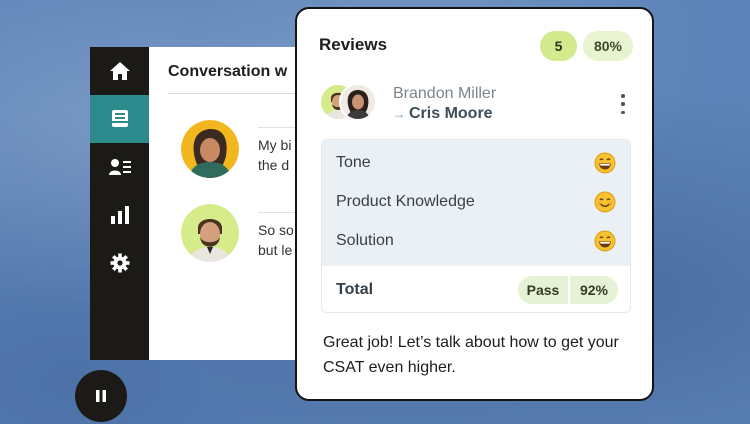 The image size is (750, 424). Describe the element at coordinates (355, 289) in the screenshot. I see `total-label: Total` at that location.